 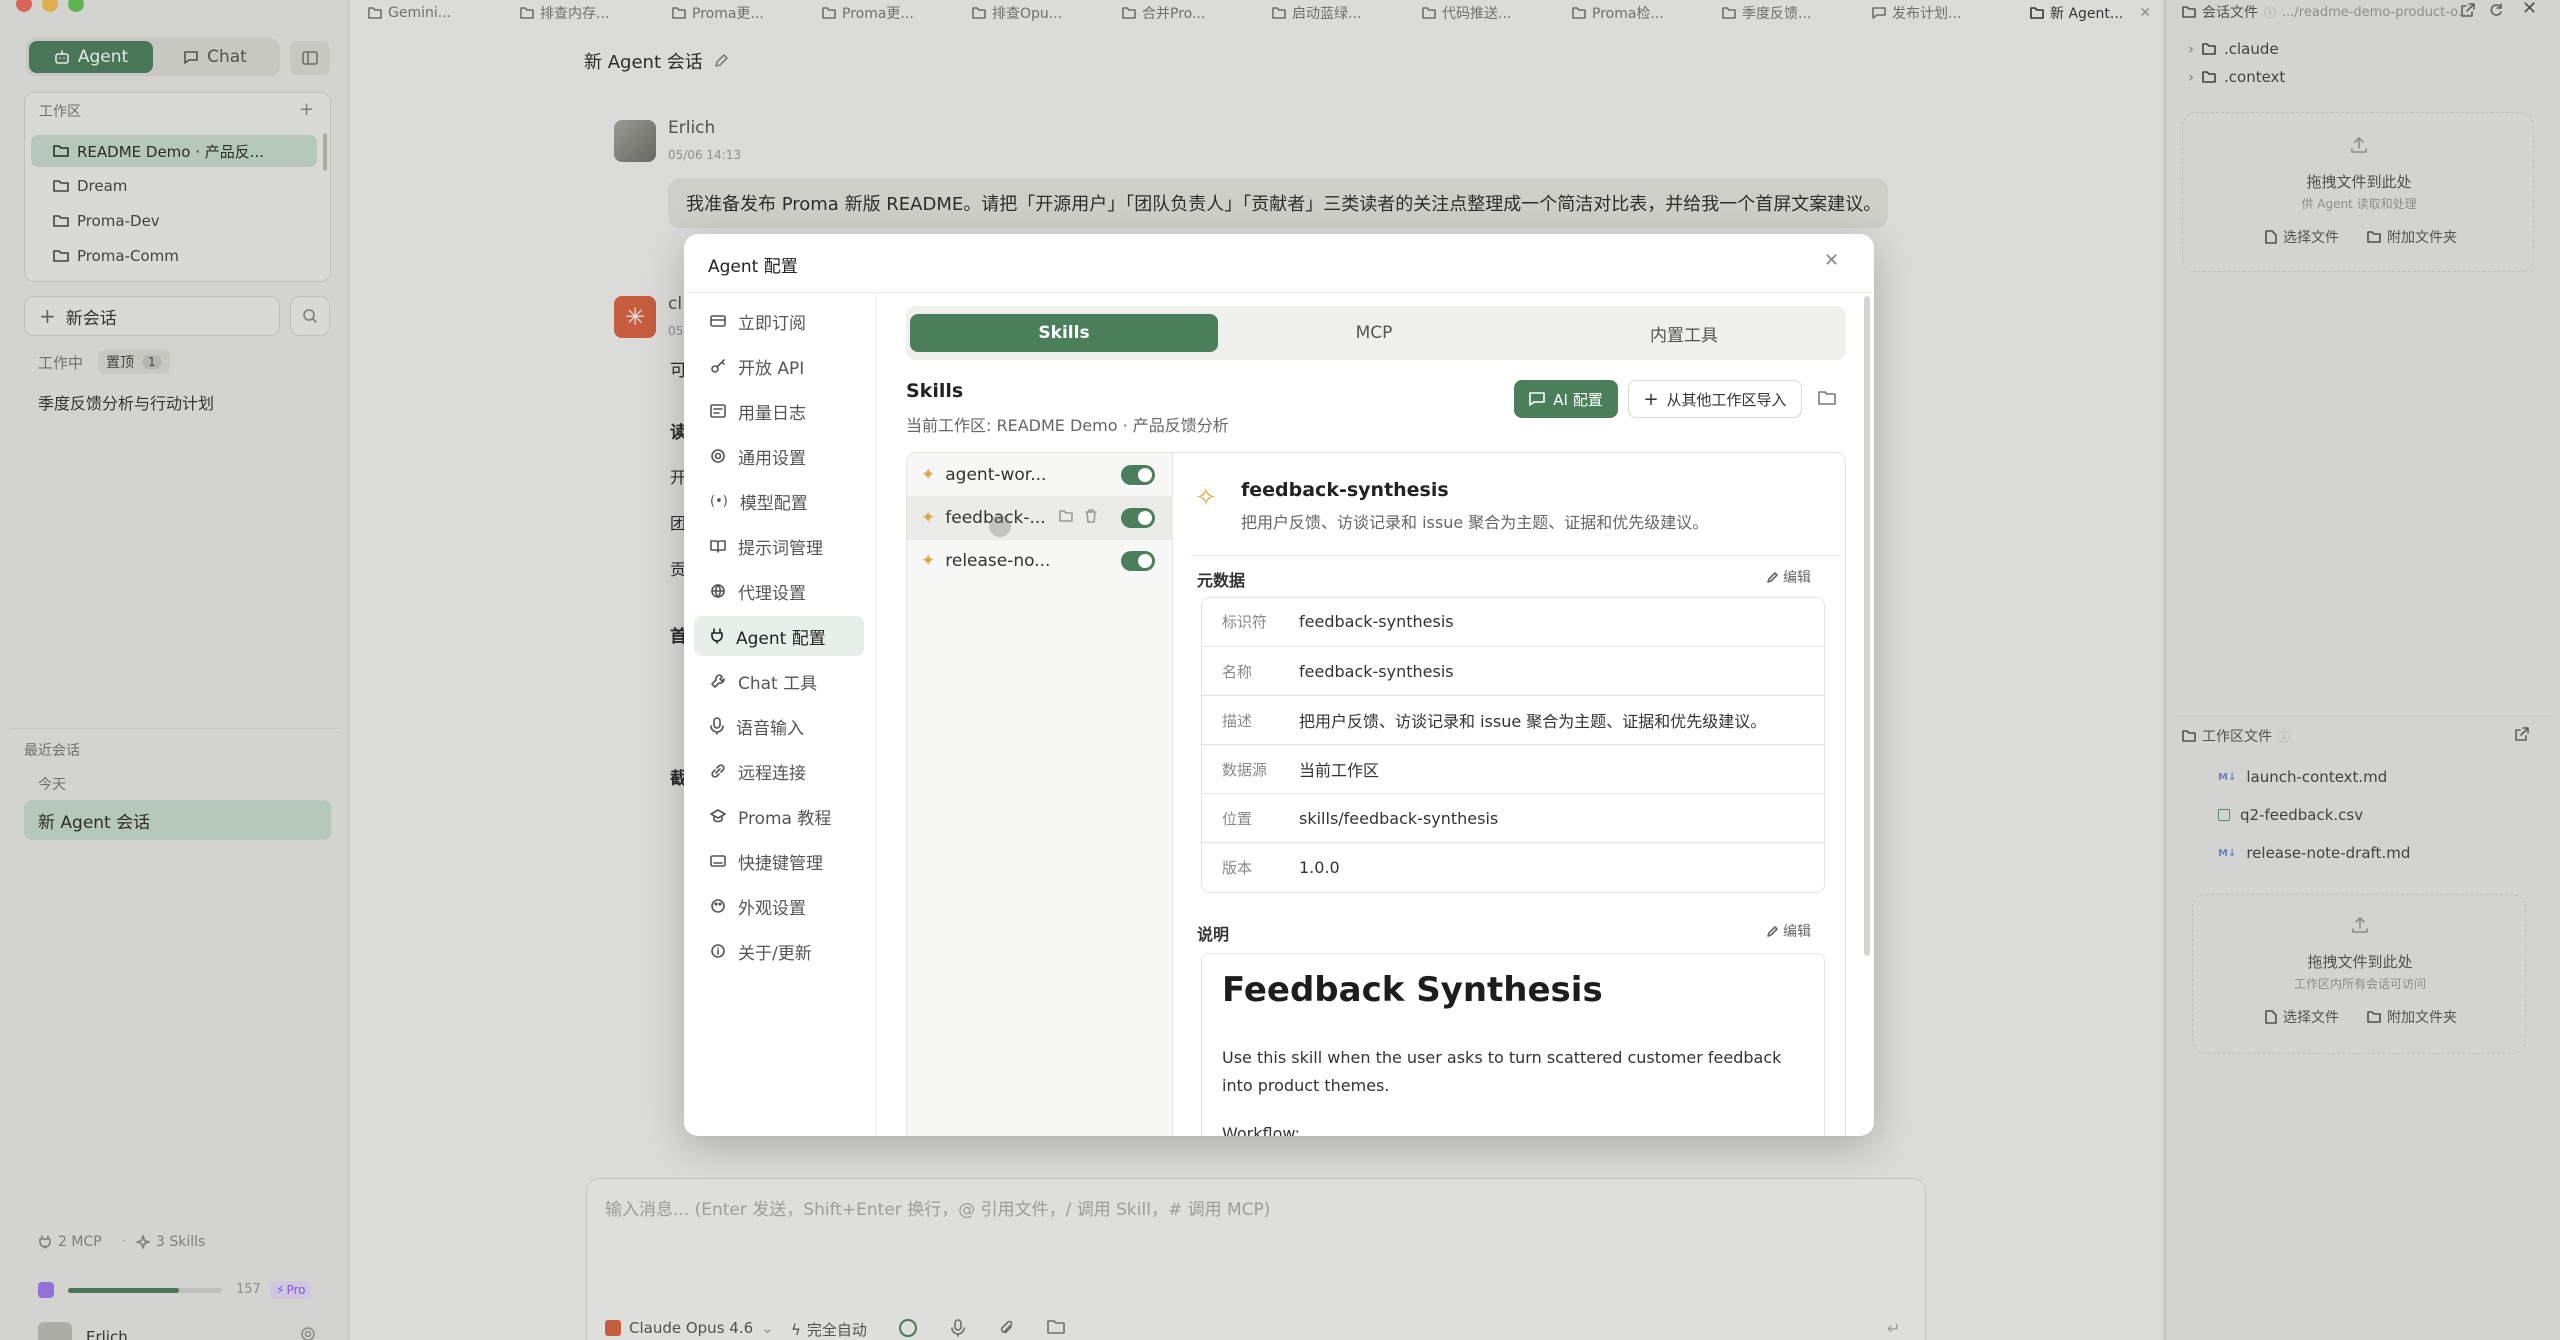 I want to click on globe-icon, so click(x=718, y=591).